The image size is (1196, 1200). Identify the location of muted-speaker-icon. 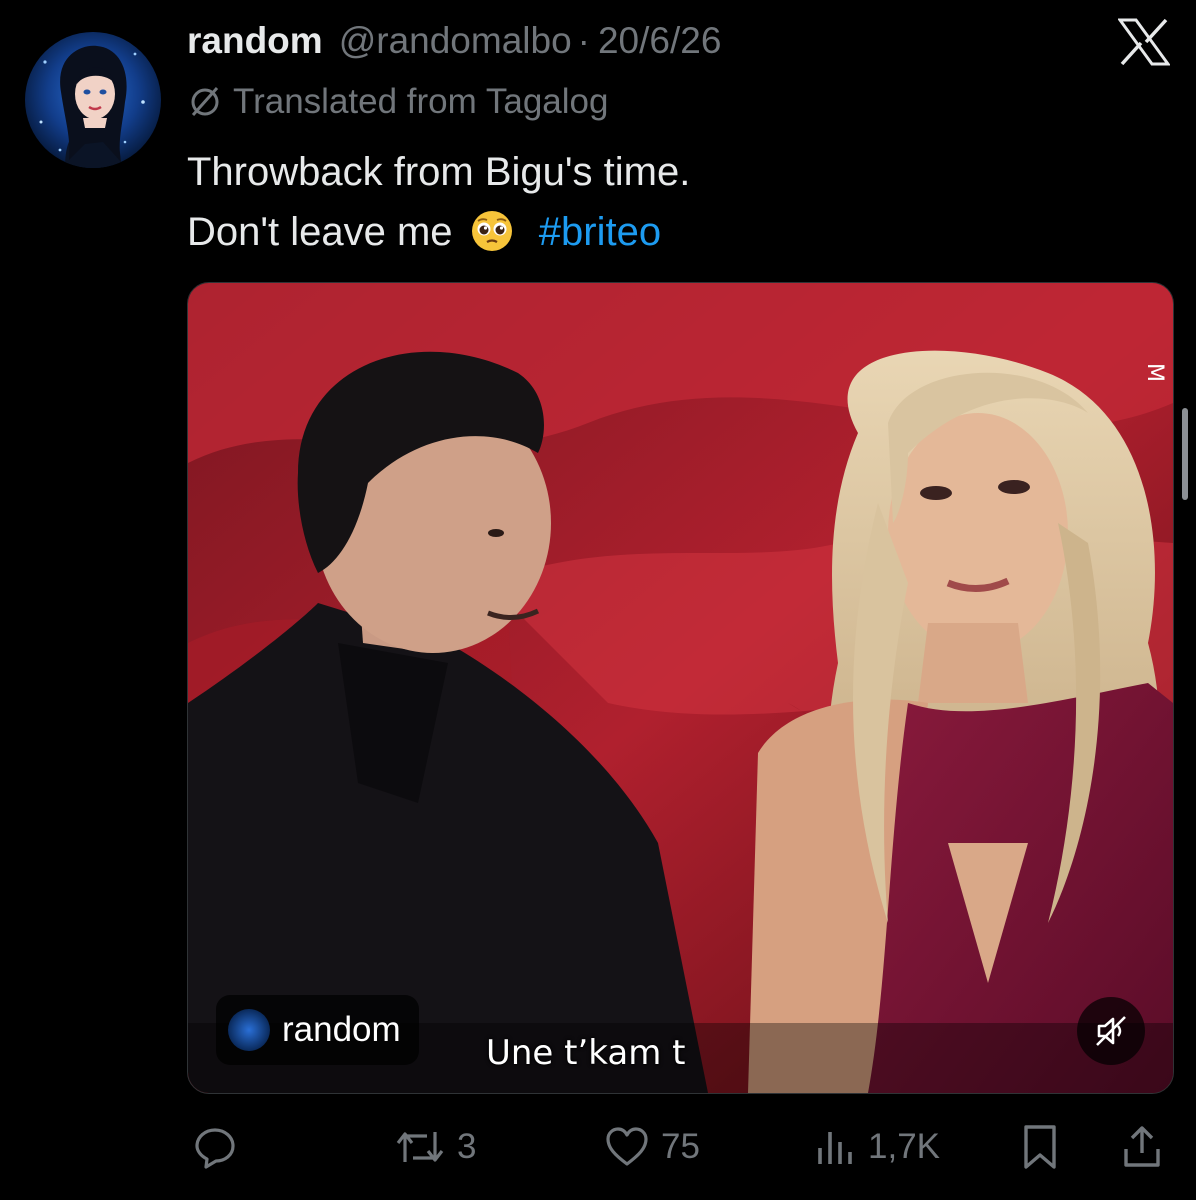
(1111, 1031).